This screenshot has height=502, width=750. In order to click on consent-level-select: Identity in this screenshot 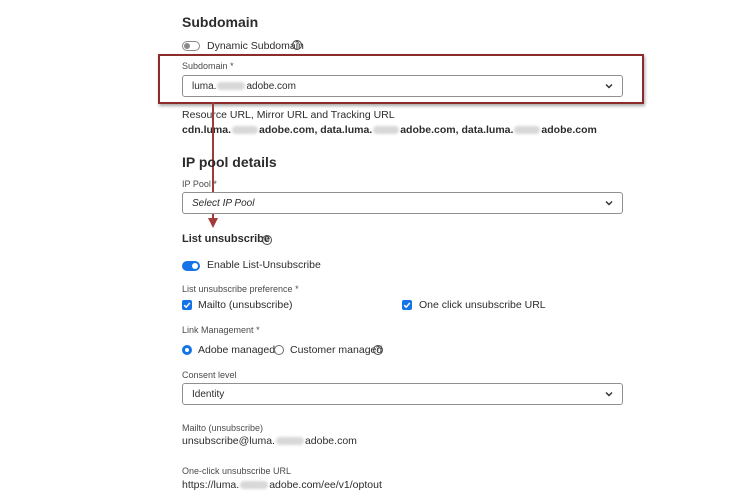, I will do `click(402, 394)`.